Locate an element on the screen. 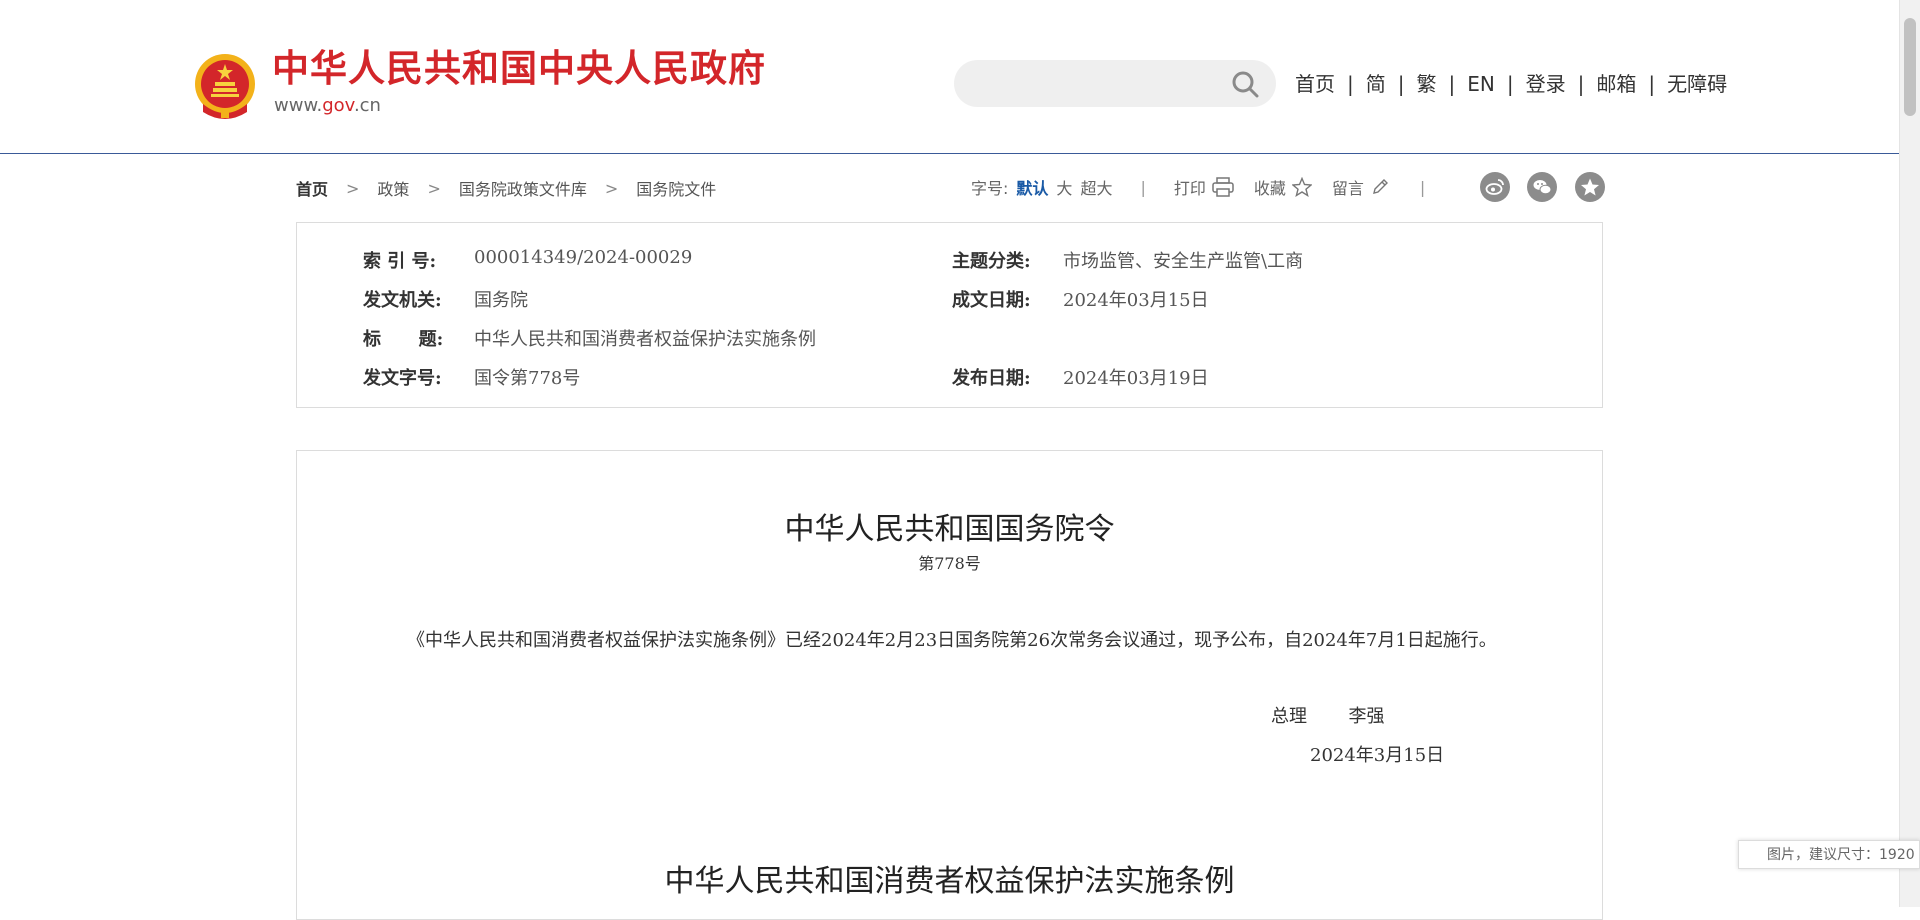  created-date-label: 成文日期: is located at coordinates (991, 300).